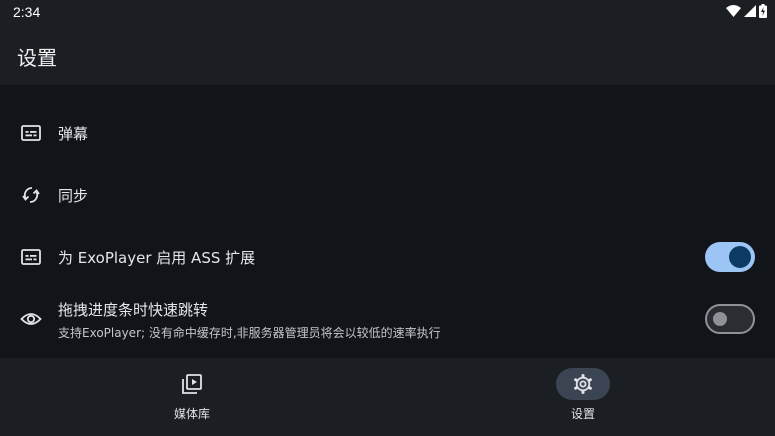 The width and height of the screenshot is (775, 436). I want to click on setting-label: 同步, so click(73, 196).